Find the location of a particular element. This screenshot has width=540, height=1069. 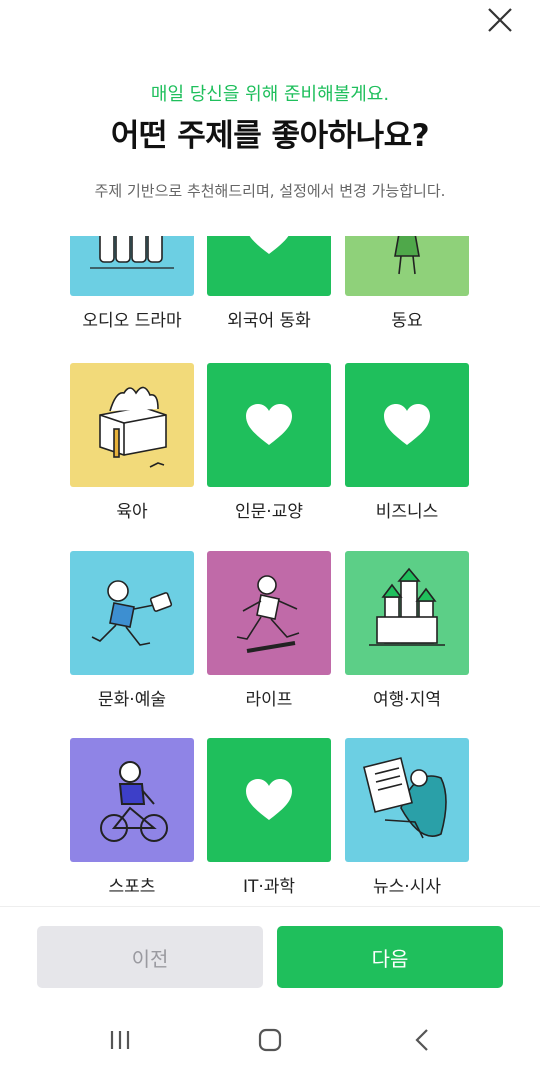

topic-label: 스포츠 is located at coordinates (132, 887).